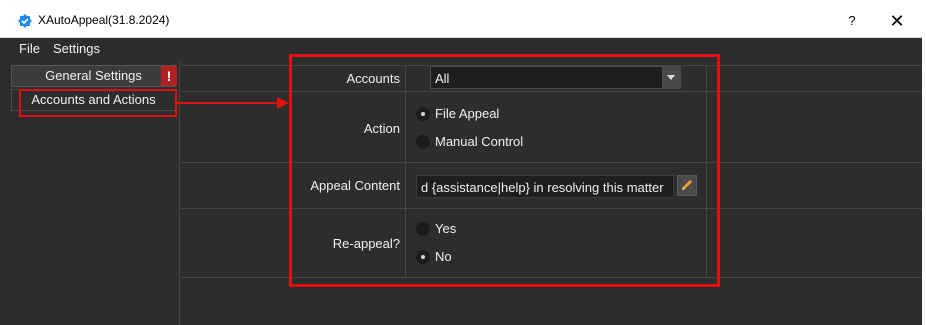 Image resolution: width=926 pixels, height=325 pixels. Describe the element at coordinates (230, 103) in the screenshot. I see `annotation-arrow-line` at that location.